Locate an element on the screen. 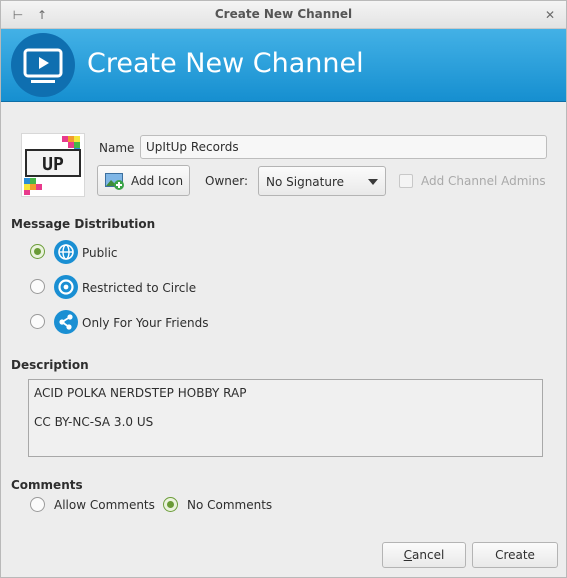 This screenshot has height=578, width=567. owner-select: No Signature is located at coordinates (322, 181).